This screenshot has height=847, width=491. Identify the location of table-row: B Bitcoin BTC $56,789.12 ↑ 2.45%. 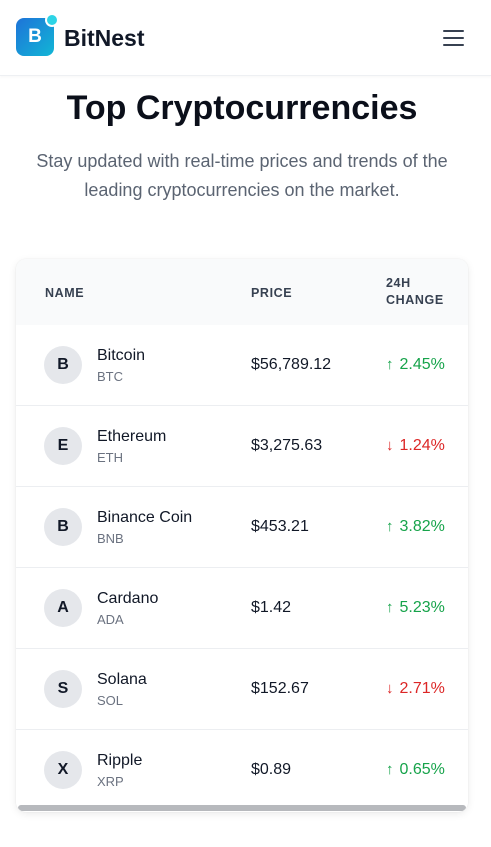
(242, 365).